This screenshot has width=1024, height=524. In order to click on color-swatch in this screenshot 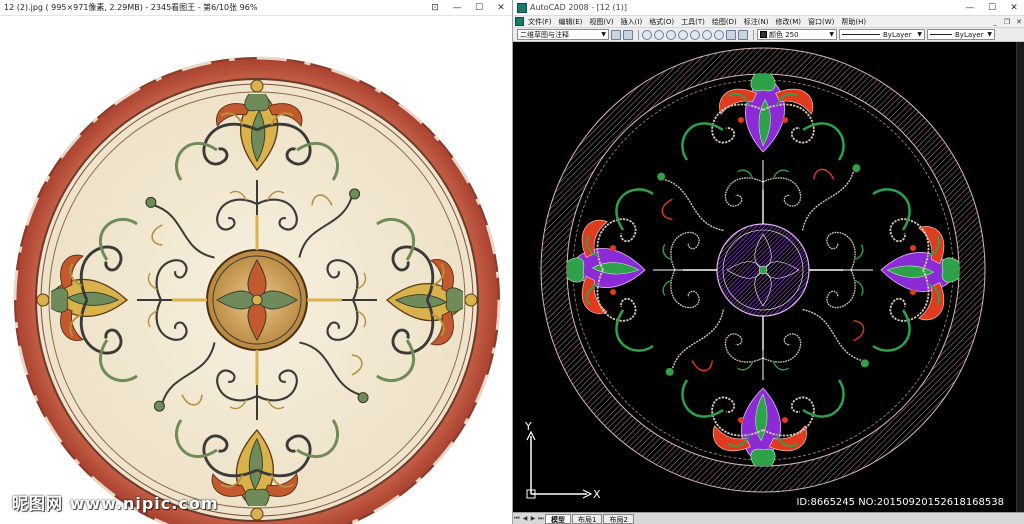, I will do `click(763, 34)`.